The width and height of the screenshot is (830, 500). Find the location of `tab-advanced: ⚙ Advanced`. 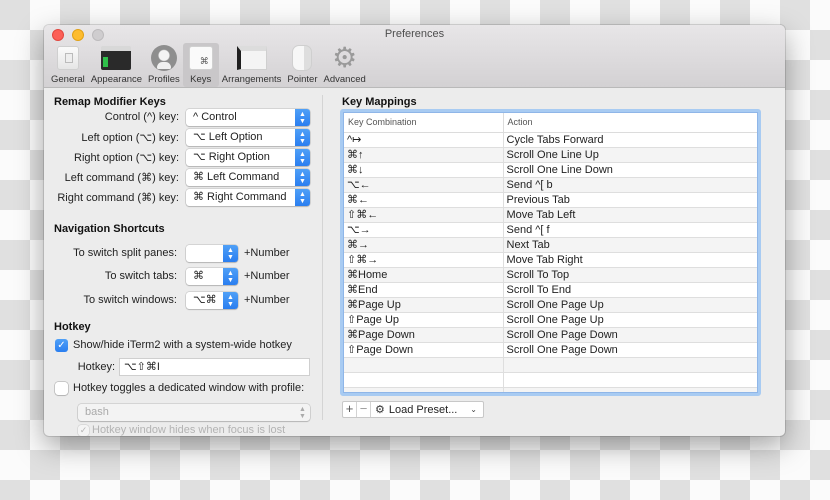

tab-advanced: ⚙ Advanced is located at coordinates (345, 65).